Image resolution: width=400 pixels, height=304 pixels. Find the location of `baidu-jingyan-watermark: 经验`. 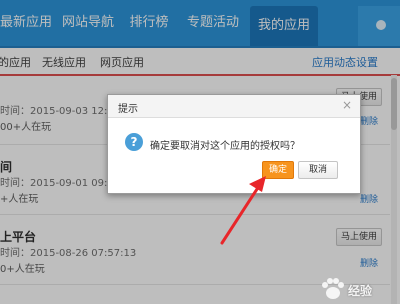

baidu-jingyan-watermark: 经验 is located at coordinates (359, 287).